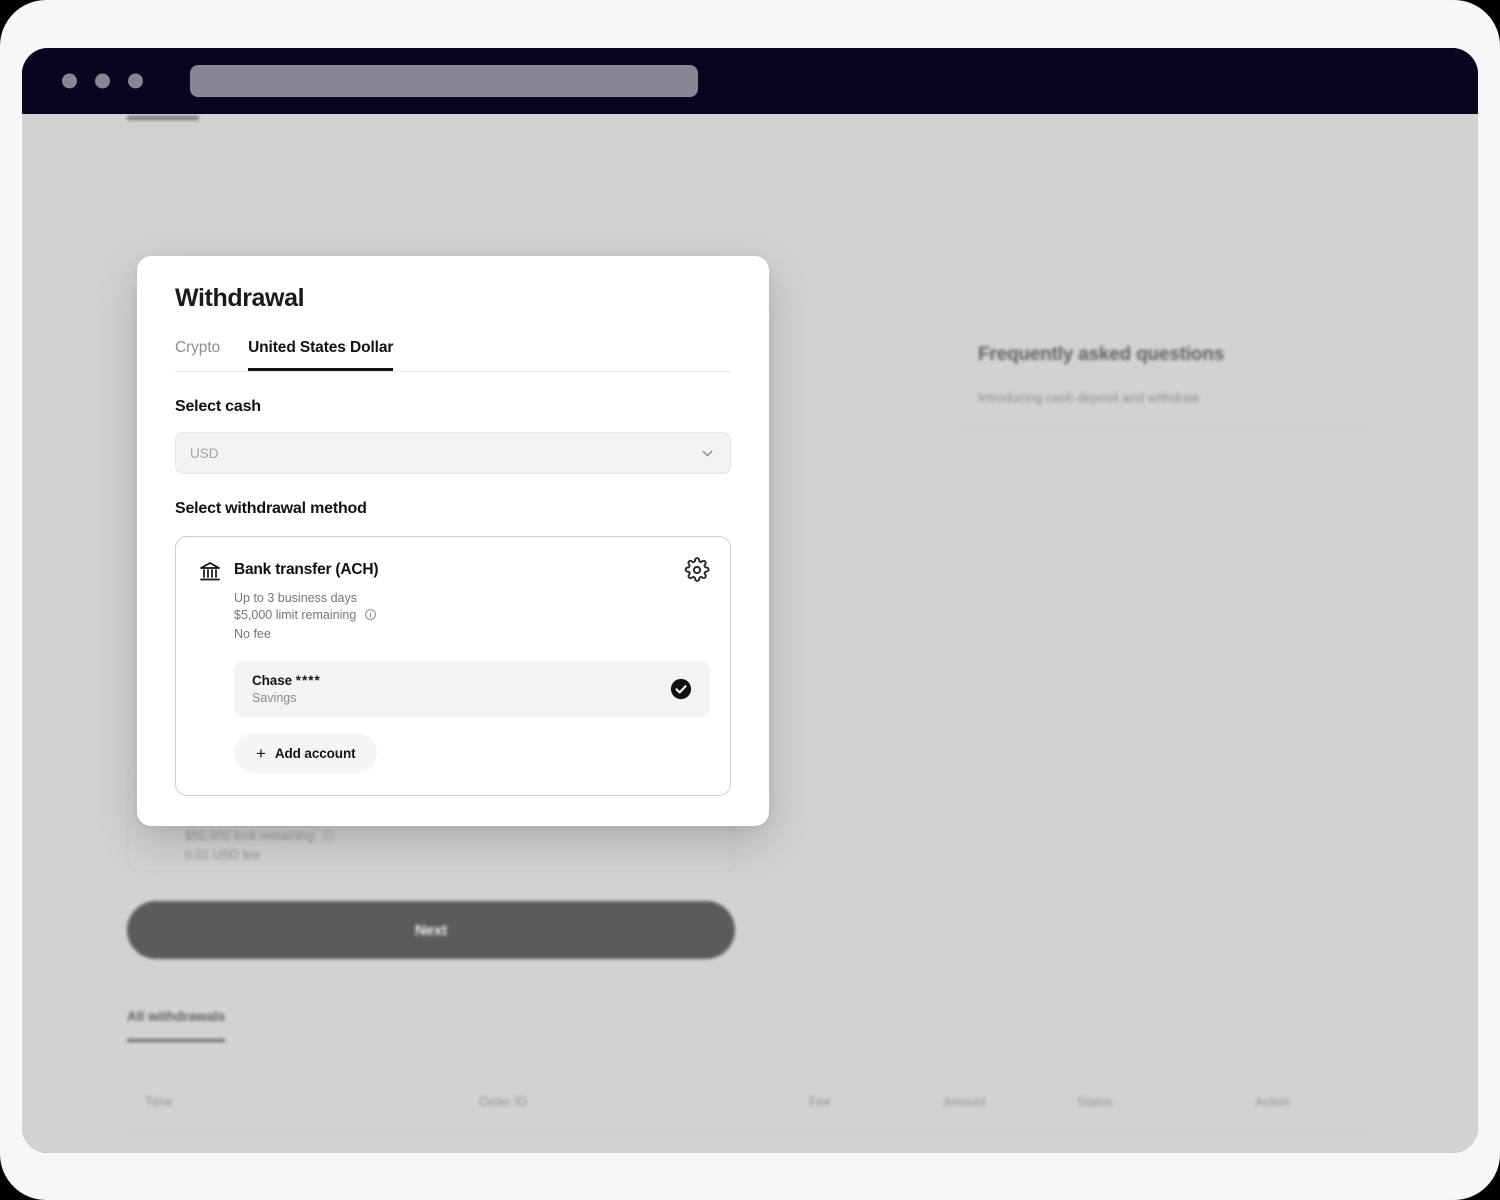  I want to click on url-bar, so click(444, 81).